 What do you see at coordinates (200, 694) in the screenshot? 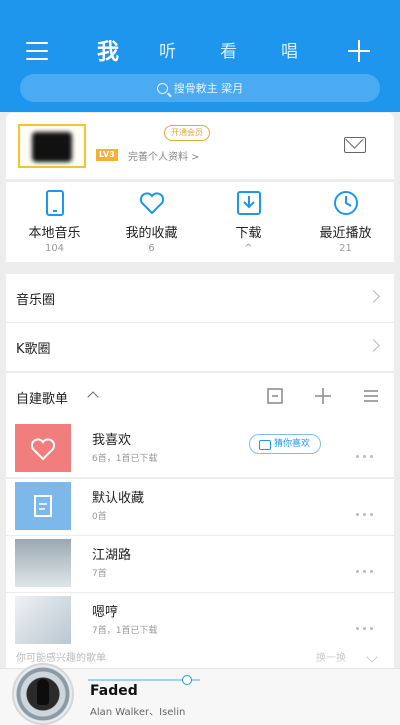
I see `mini-player: Faded Alan Walker、Iselin` at bounding box center [200, 694].